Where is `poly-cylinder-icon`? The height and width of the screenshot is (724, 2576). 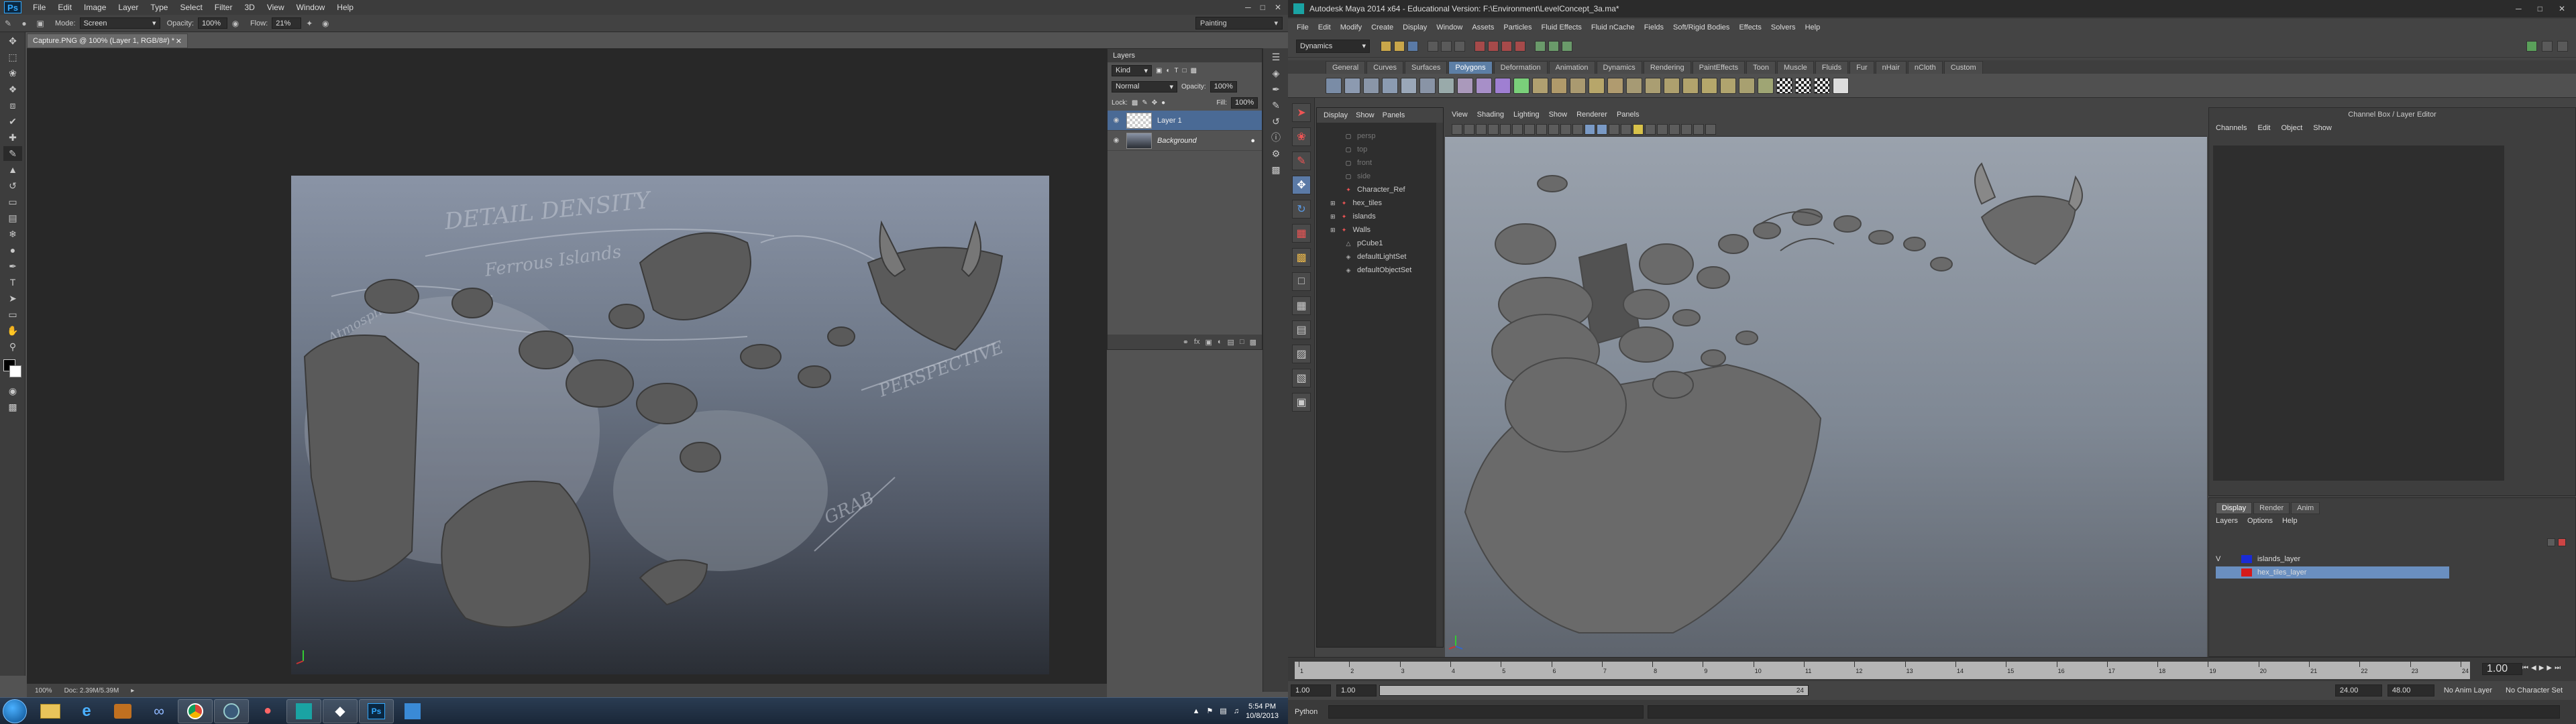
poly-cylinder-icon is located at coordinates (1371, 85).